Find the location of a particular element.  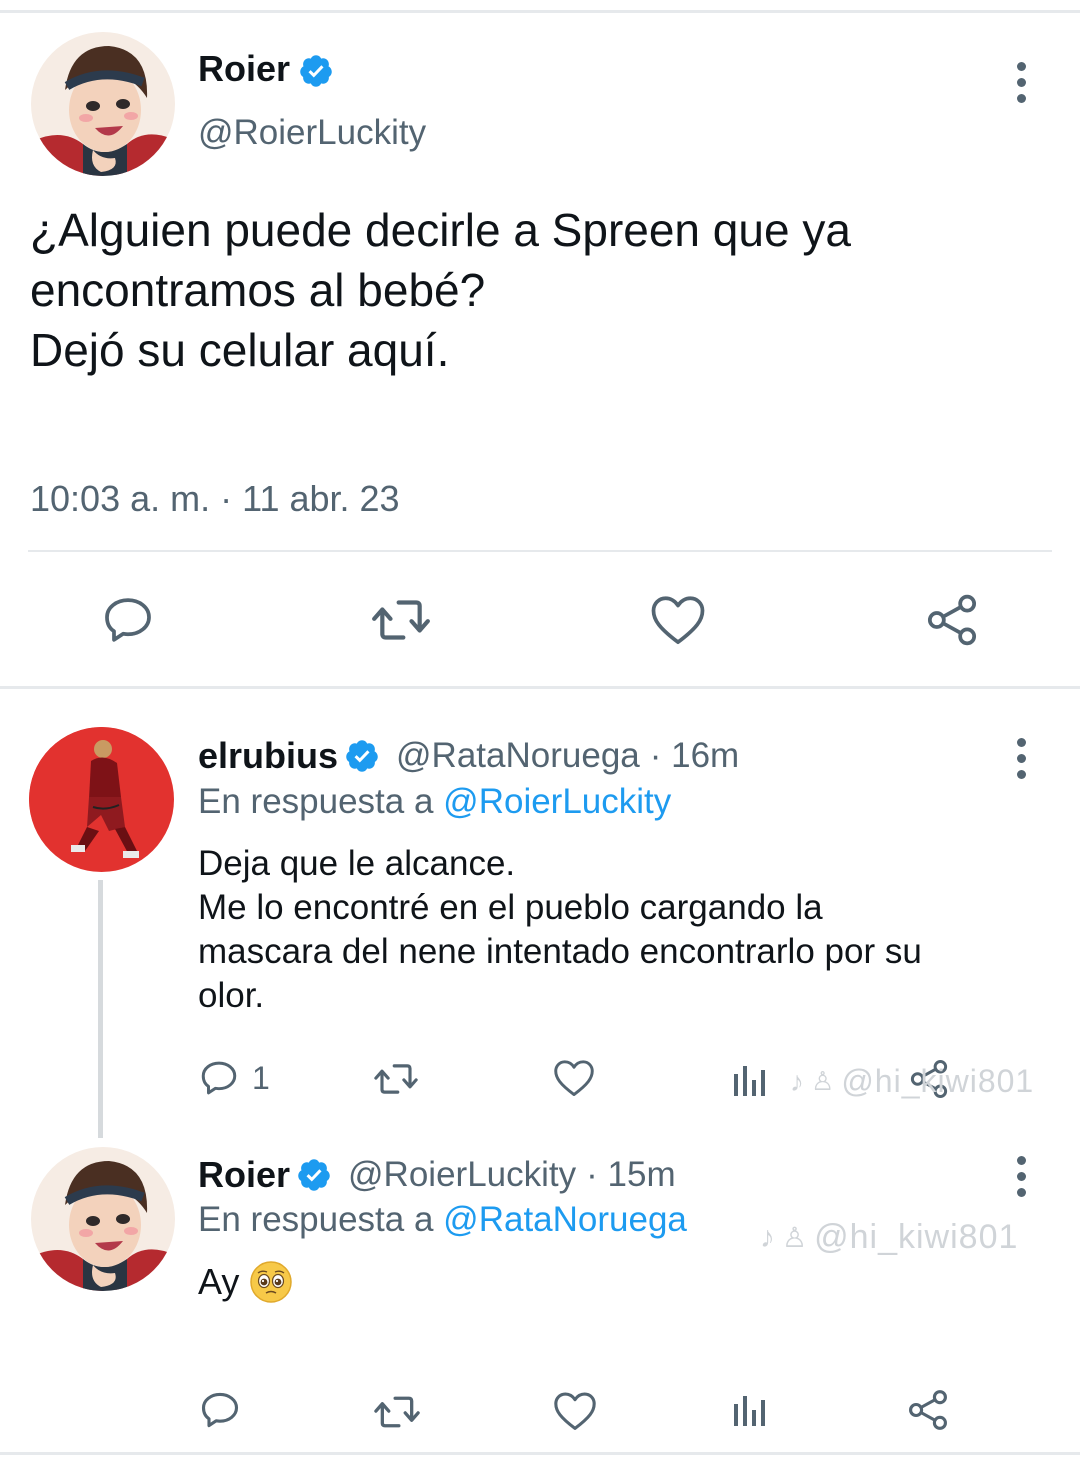

reply1-author-handle: @RataNoruega is located at coordinates (518, 756).